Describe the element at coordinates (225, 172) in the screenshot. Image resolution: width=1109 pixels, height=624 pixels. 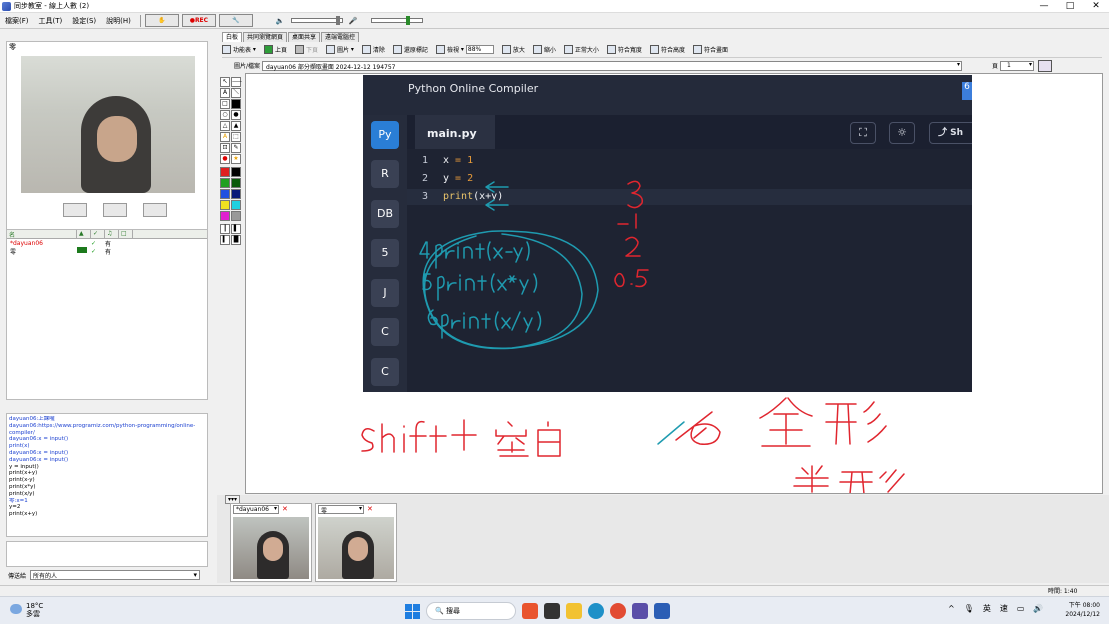
I see `color-red` at that location.